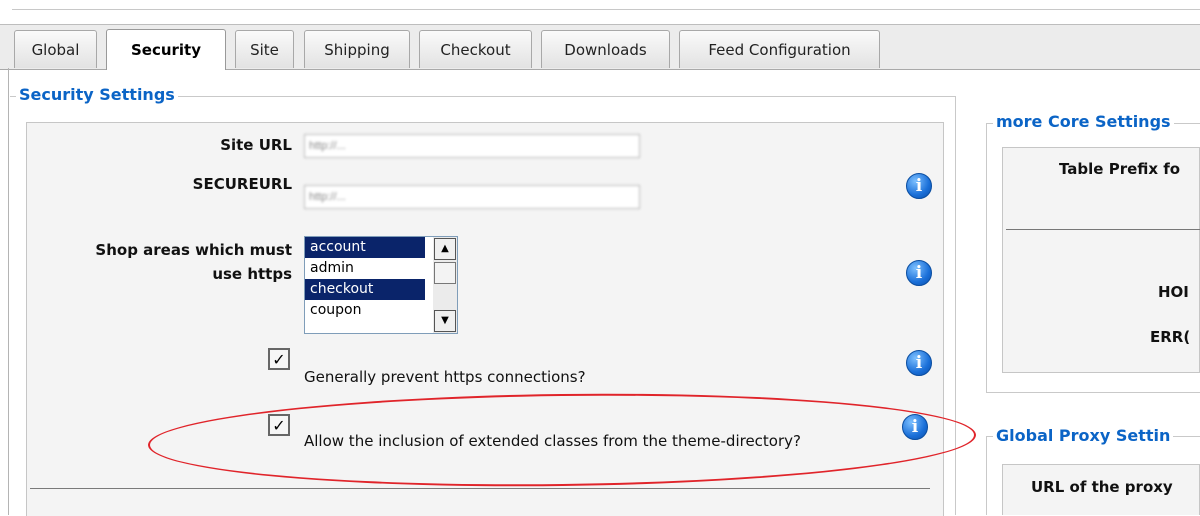 The image size is (1200, 516). Describe the element at coordinates (365, 310) in the screenshot. I see `list-option-coupon: coupon` at that location.